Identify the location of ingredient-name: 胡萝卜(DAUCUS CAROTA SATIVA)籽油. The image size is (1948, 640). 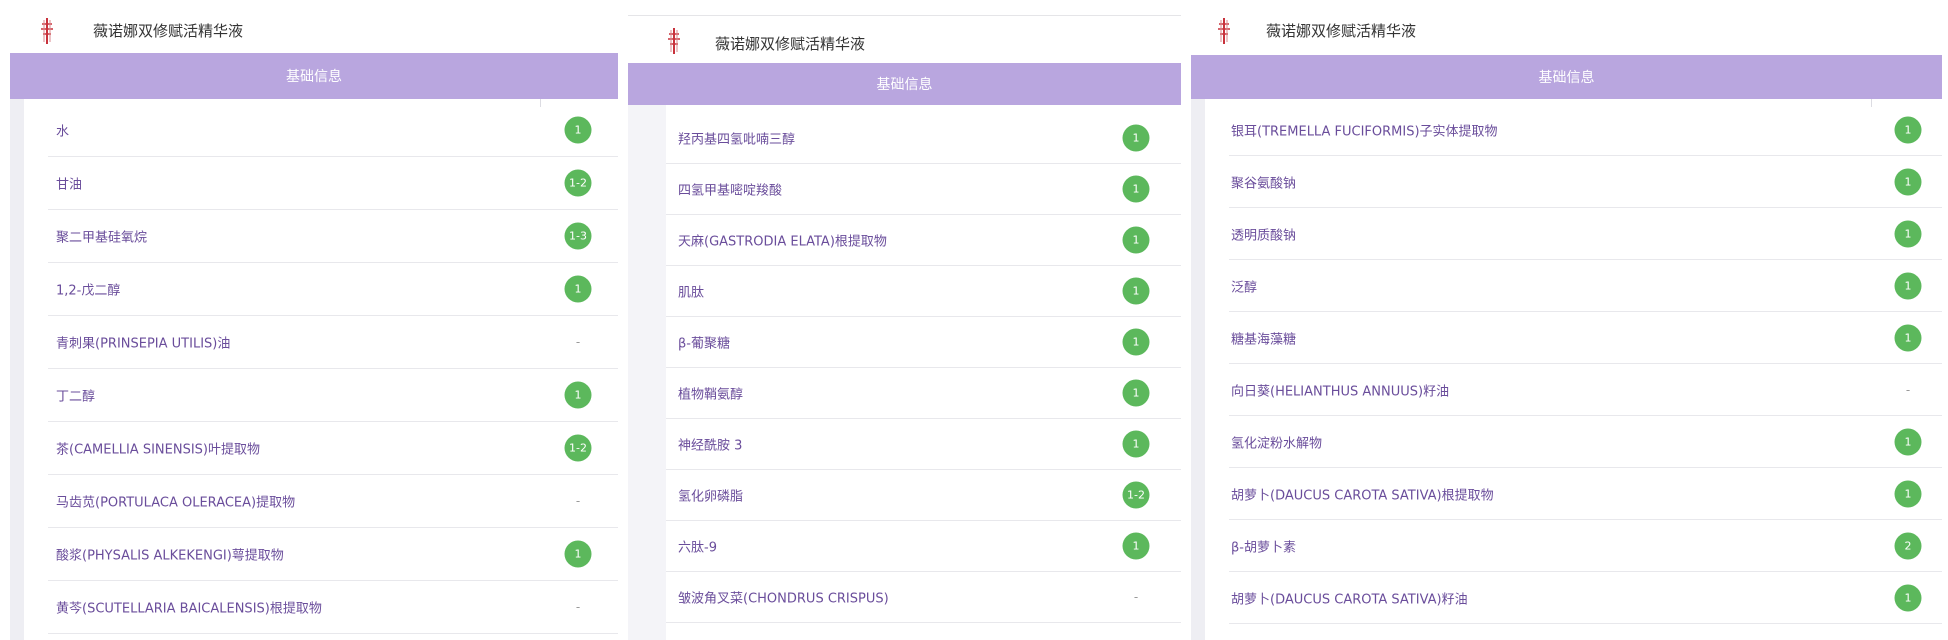
(1349, 599).